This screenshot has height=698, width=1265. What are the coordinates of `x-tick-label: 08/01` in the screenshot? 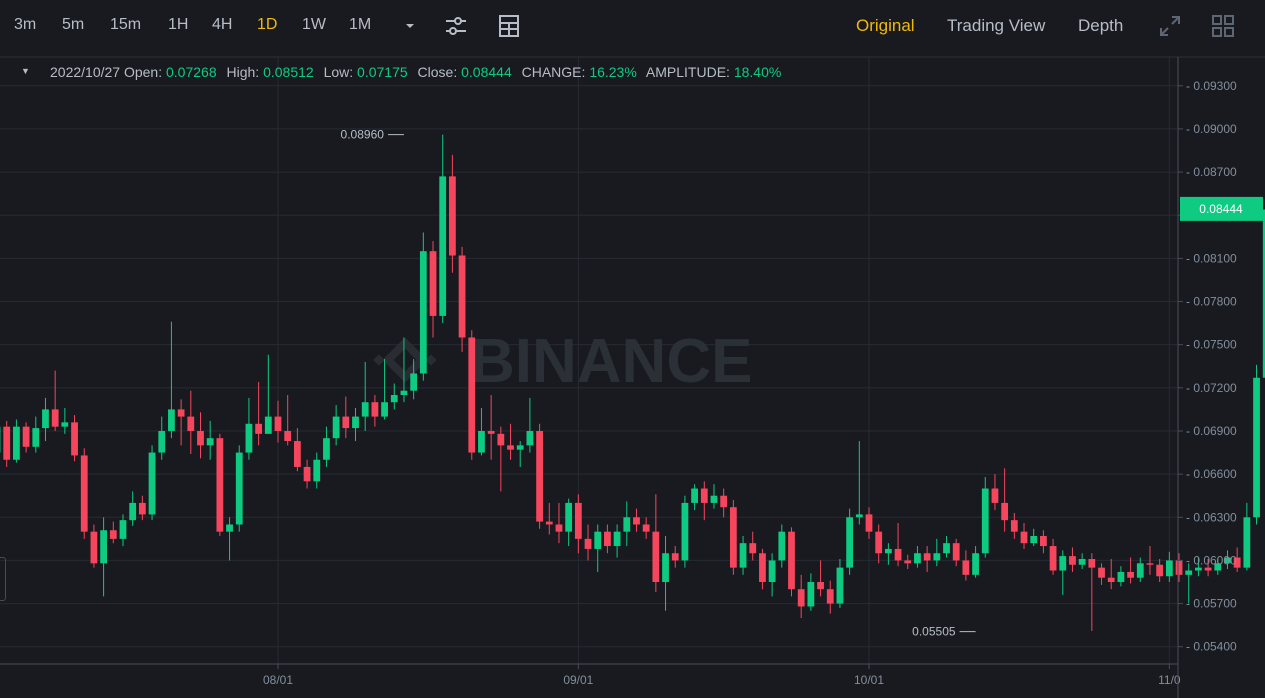 It's located at (278, 680).